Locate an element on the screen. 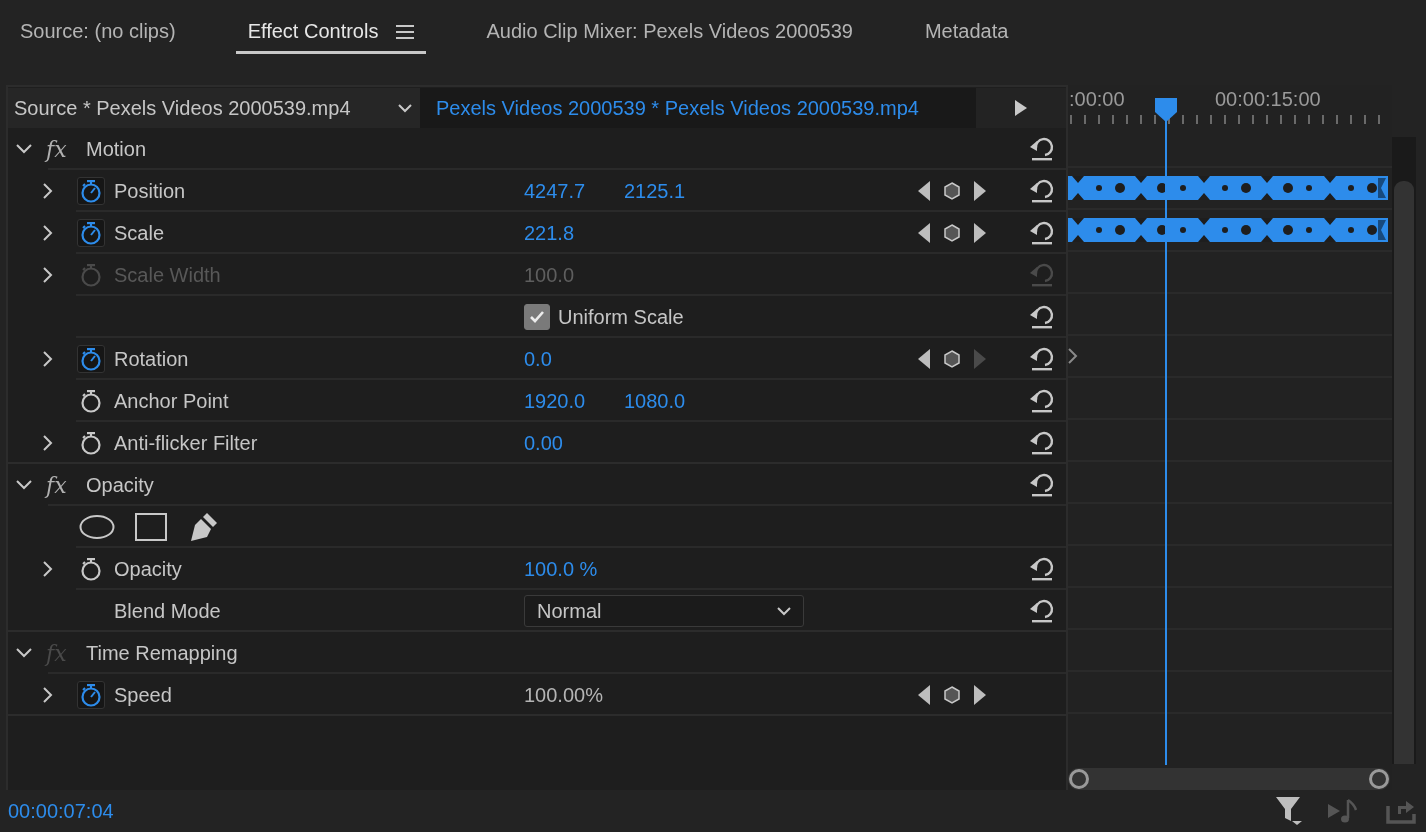 The width and height of the screenshot is (1426, 832). property-name: Speed is located at coordinates (143, 695).